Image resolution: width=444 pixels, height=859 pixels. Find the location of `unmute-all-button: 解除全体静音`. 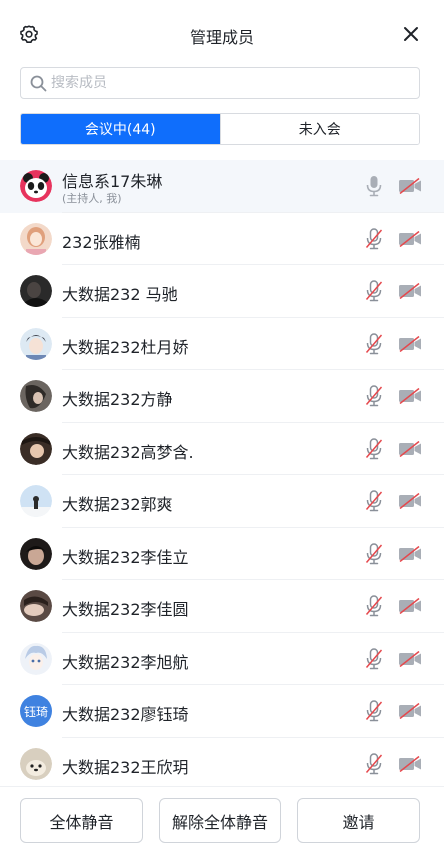

unmute-all-button: 解除全体静音 is located at coordinates (220, 820).